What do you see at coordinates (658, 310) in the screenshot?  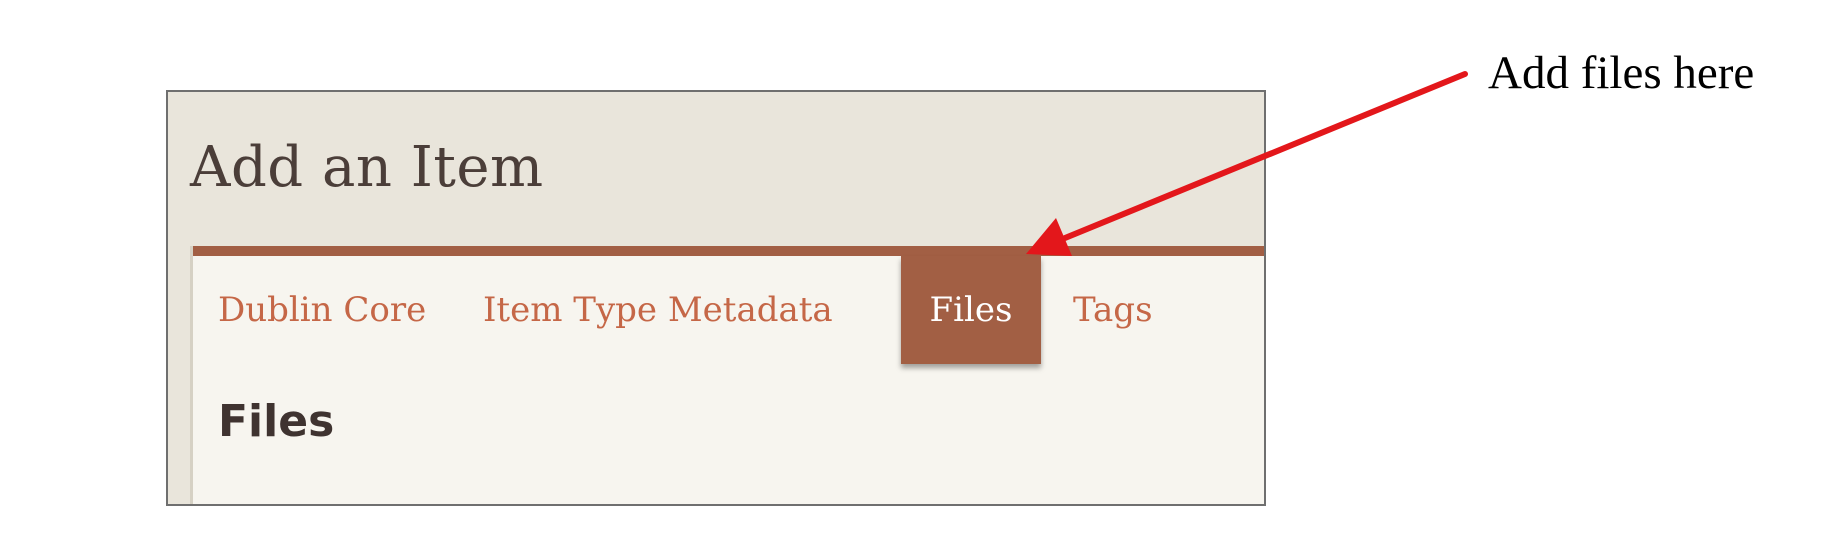 I see `tab-item-type-metadata: Item Type Metadata` at bounding box center [658, 310].